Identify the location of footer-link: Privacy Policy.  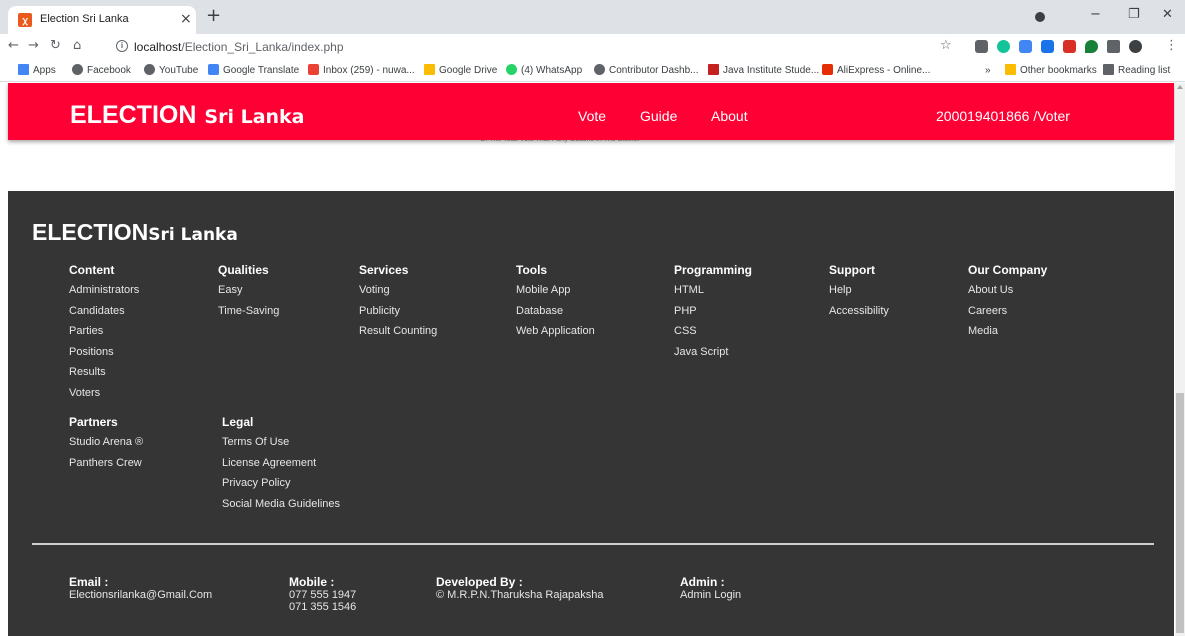
(281, 486).